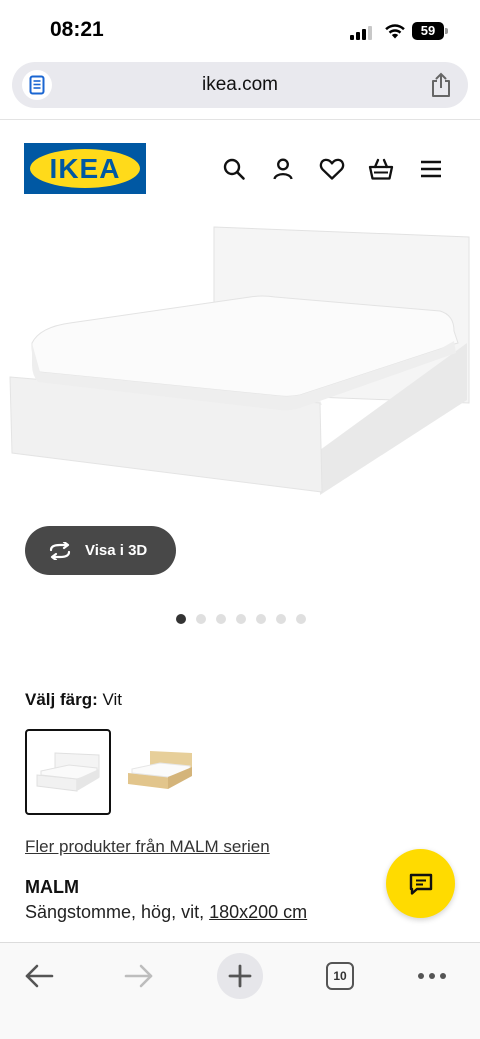 This screenshot has width=480, height=1039. I want to click on url-text: ikea.com, so click(240, 85).